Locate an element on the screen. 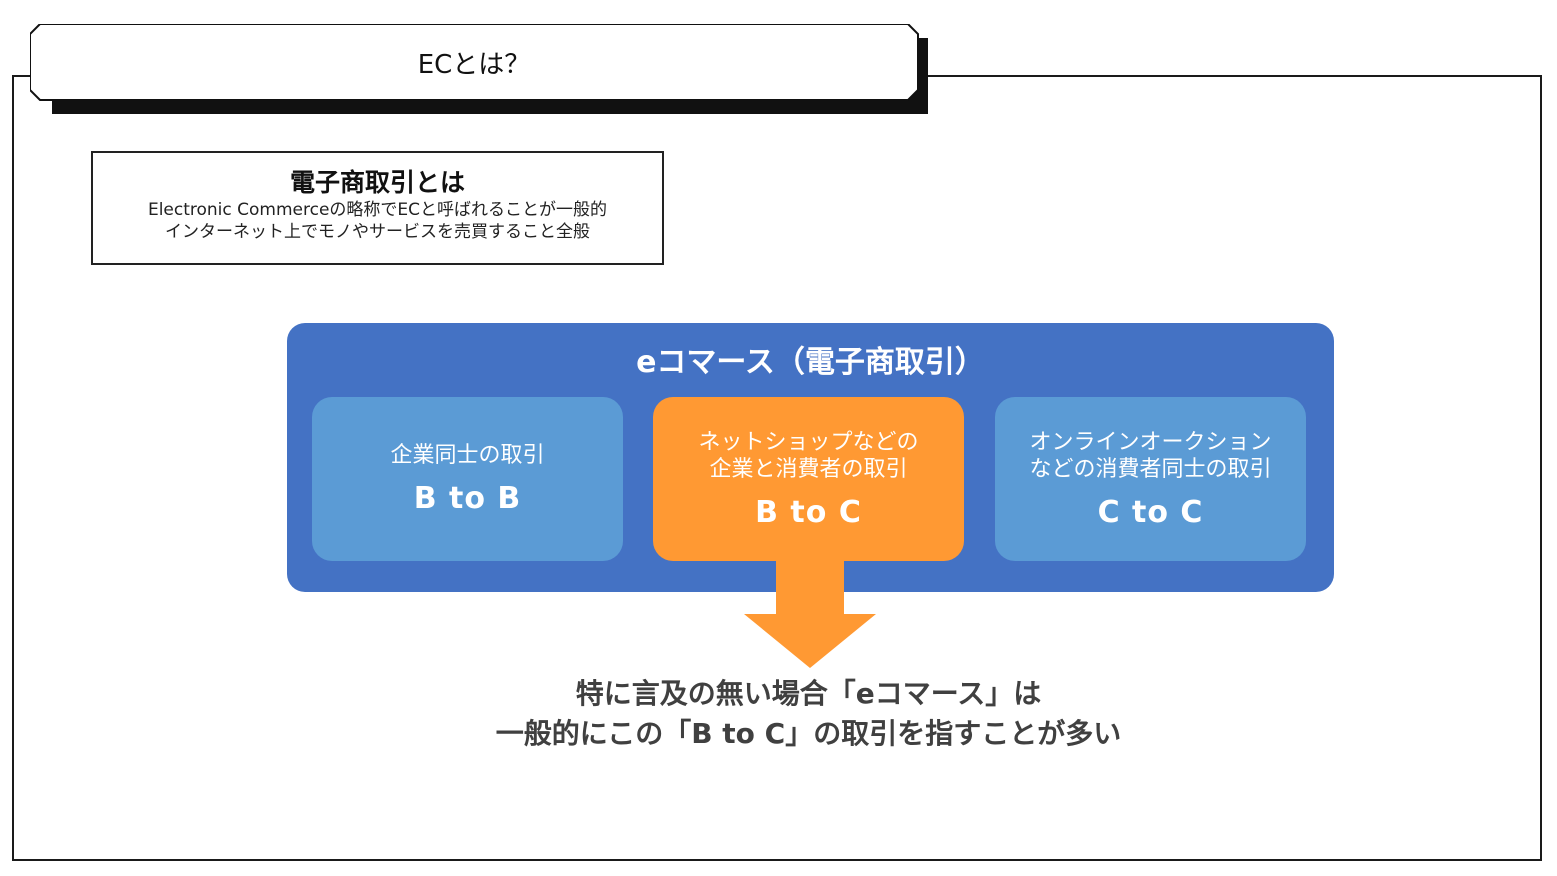 This screenshot has height=876, width=1557. ecommerce-title: eコマース（電子商取引） is located at coordinates (810, 362).